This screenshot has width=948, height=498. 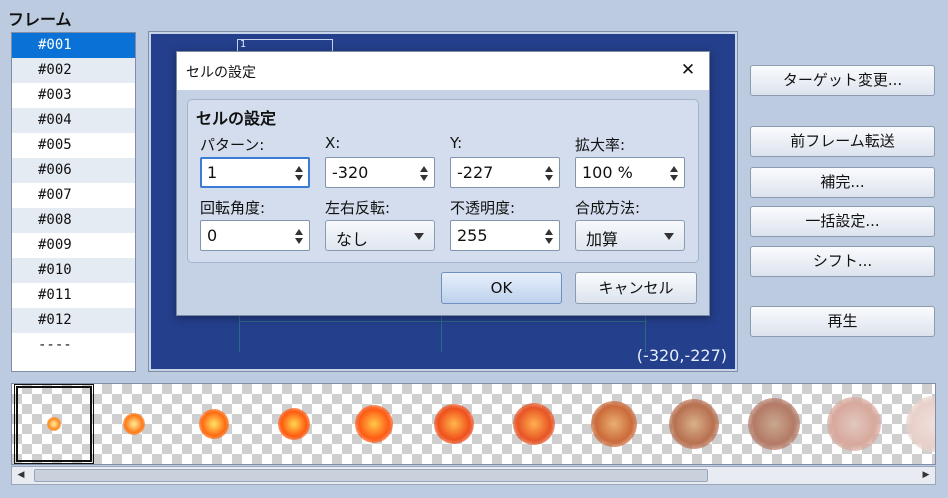 I want to click on rotation-value: 0, so click(x=212, y=235).